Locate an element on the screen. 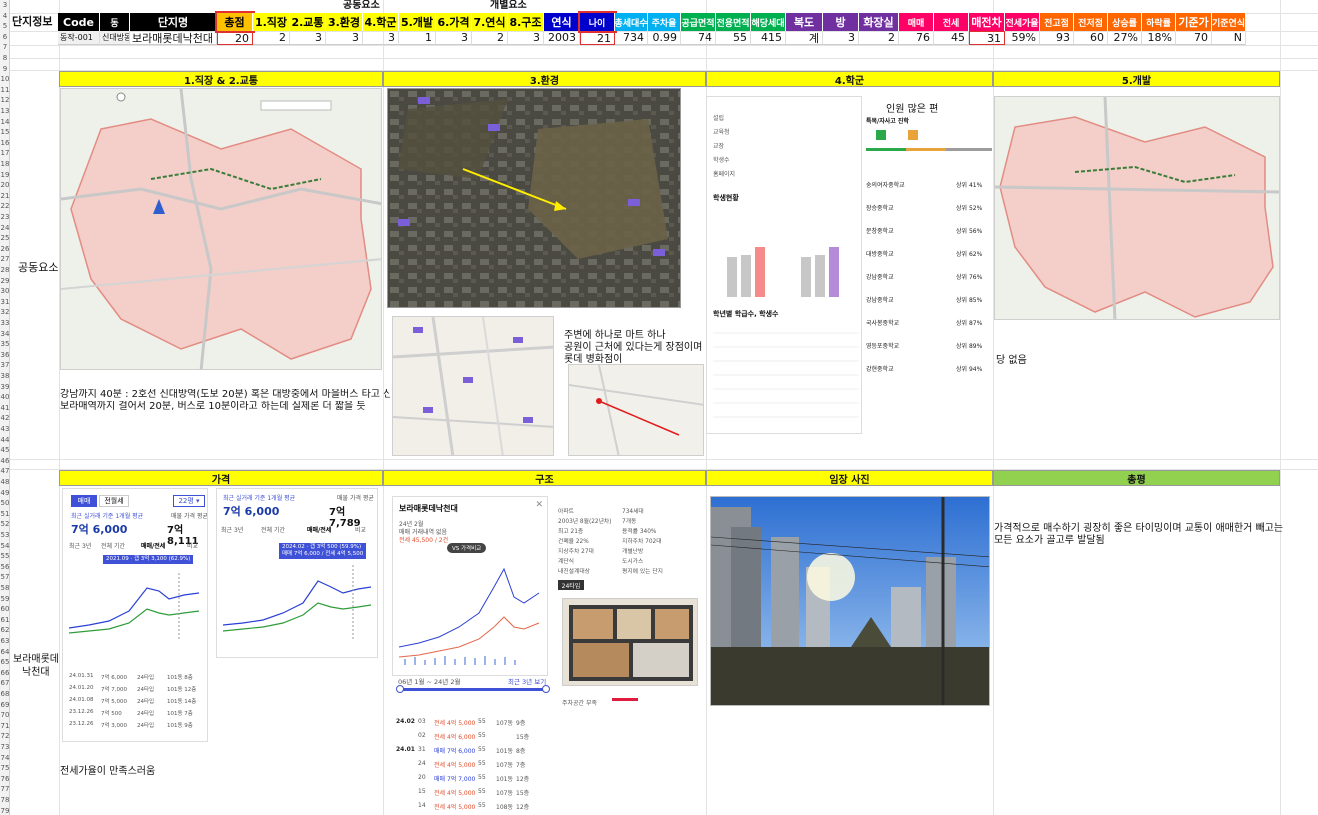  row-number: 8 is located at coordinates (5, 58).